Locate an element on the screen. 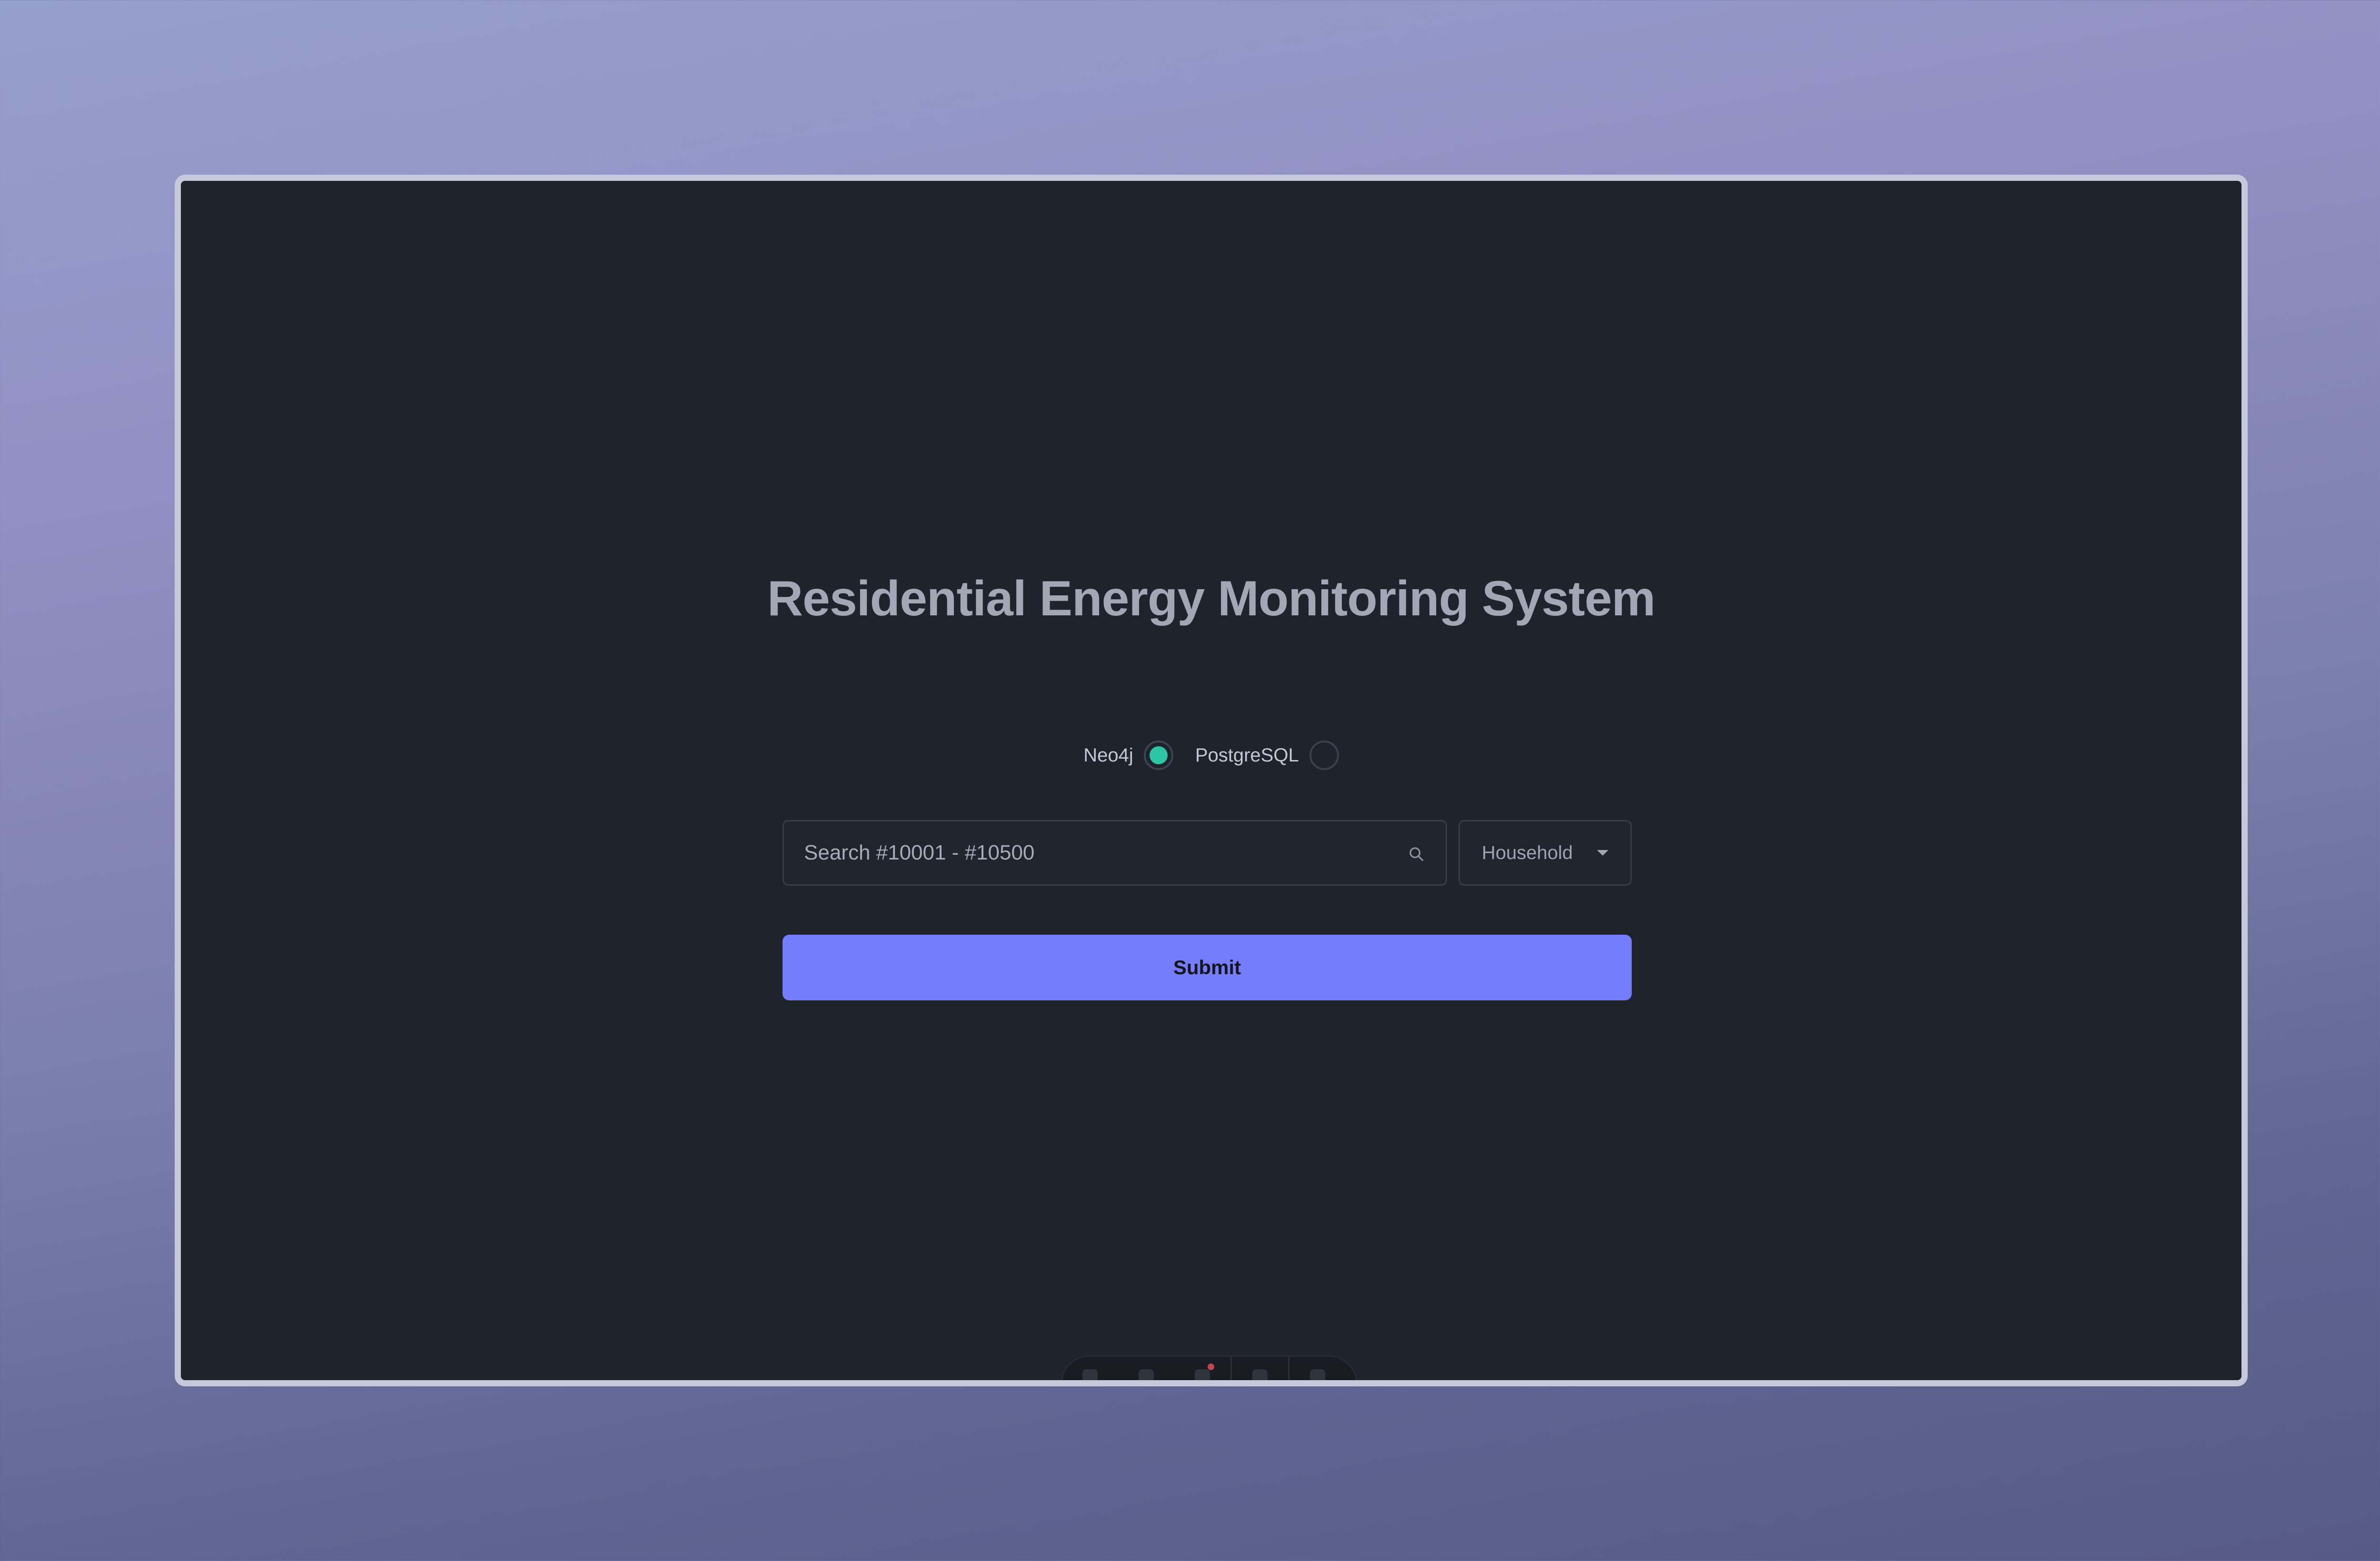 The width and height of the screenshot is (2380, 1561). notification-badge is located at coordinates (1211, 1366).